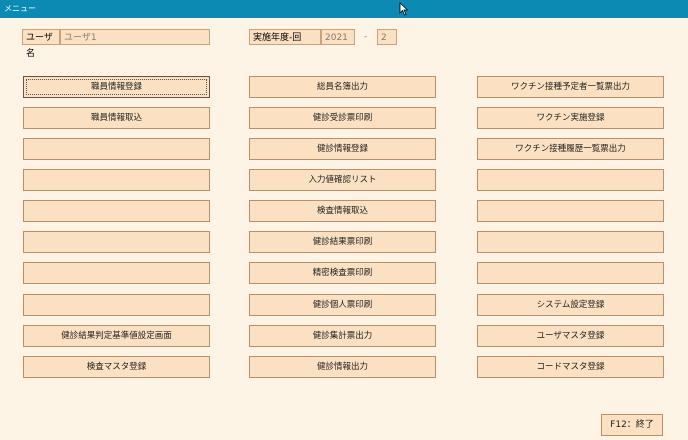  Describe the element at coordinates (135, 37) in the screenshot. I see `user-name-field: ユーザ1` at that location.